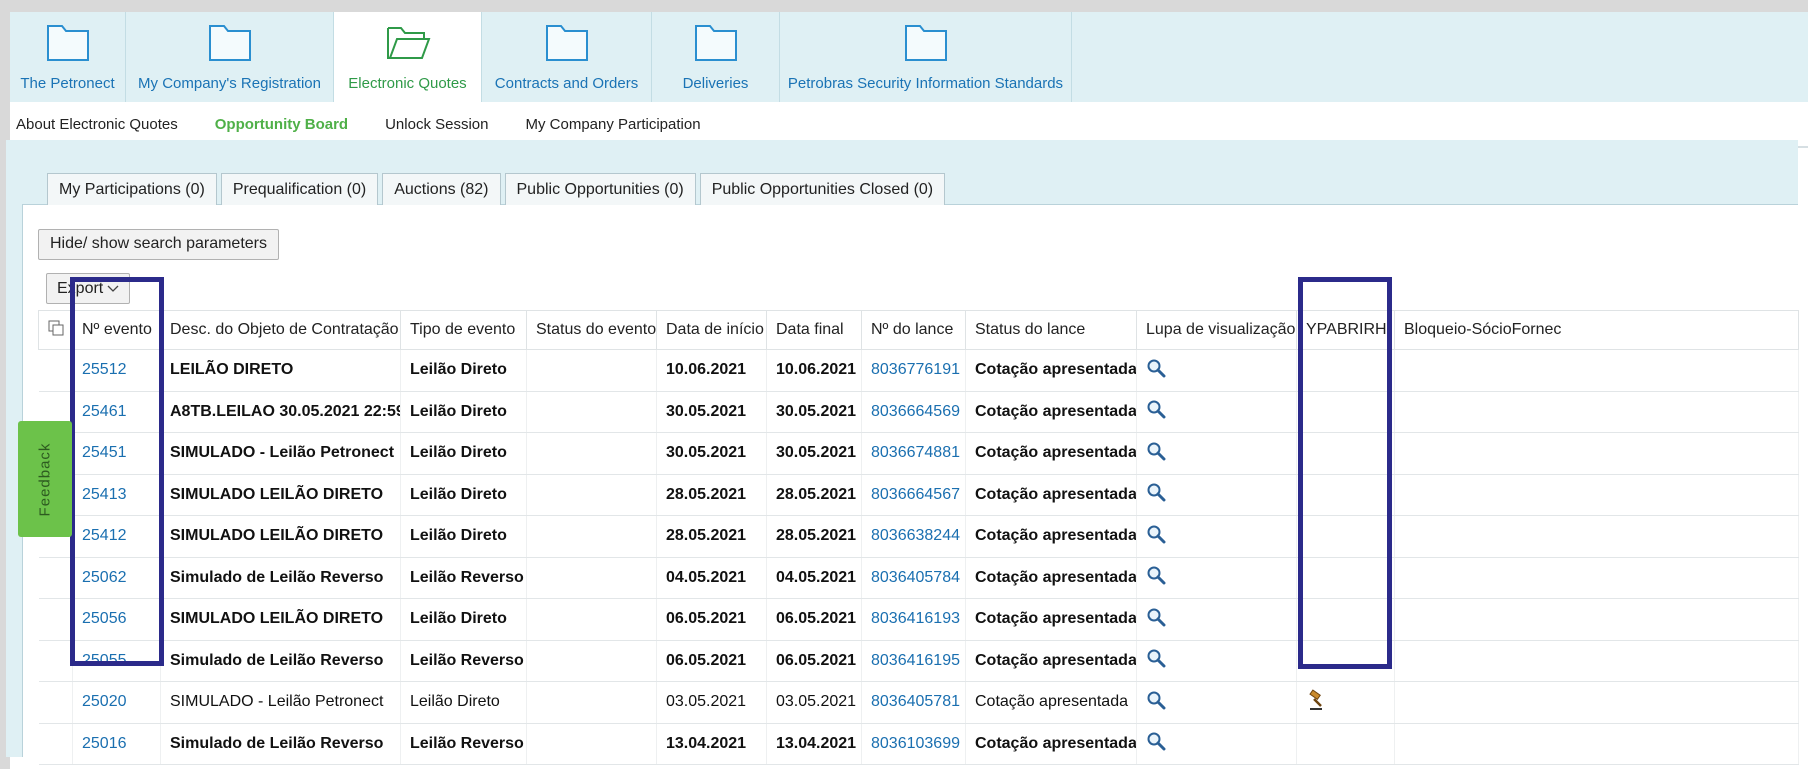 The height and width of the screenshot is (769, 1808). What do you see at coordinates (925, 83) in the screenshot?
I see `top-nav-label: Petrobras Security Information Standards` at bounding box center [925, 83].